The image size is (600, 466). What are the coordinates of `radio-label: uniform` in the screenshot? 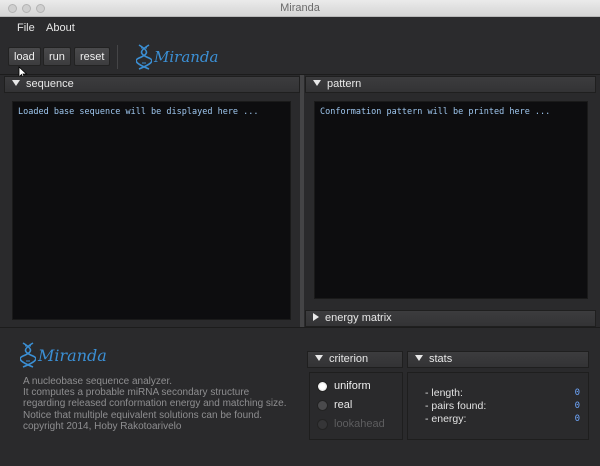 It's located at (352, 386).